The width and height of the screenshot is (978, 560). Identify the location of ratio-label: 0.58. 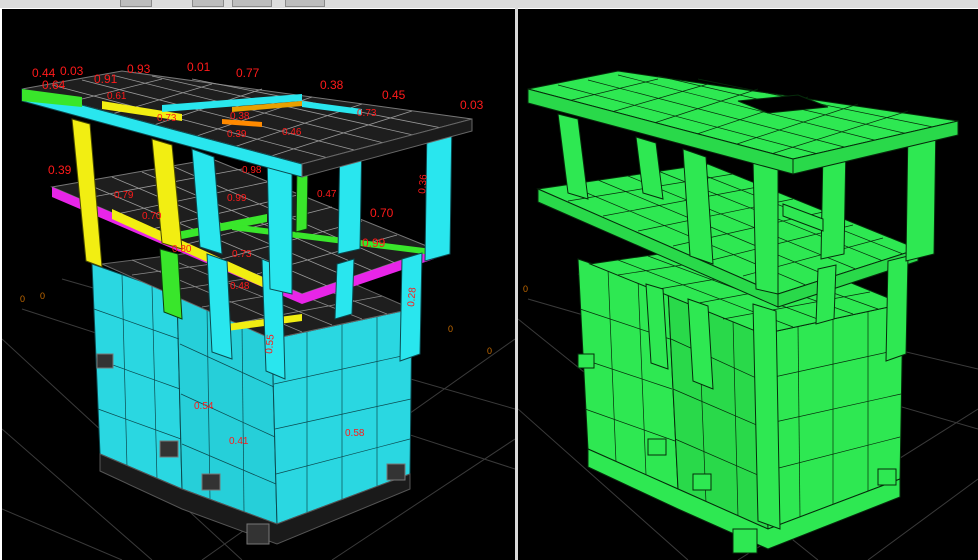
(355, 433).